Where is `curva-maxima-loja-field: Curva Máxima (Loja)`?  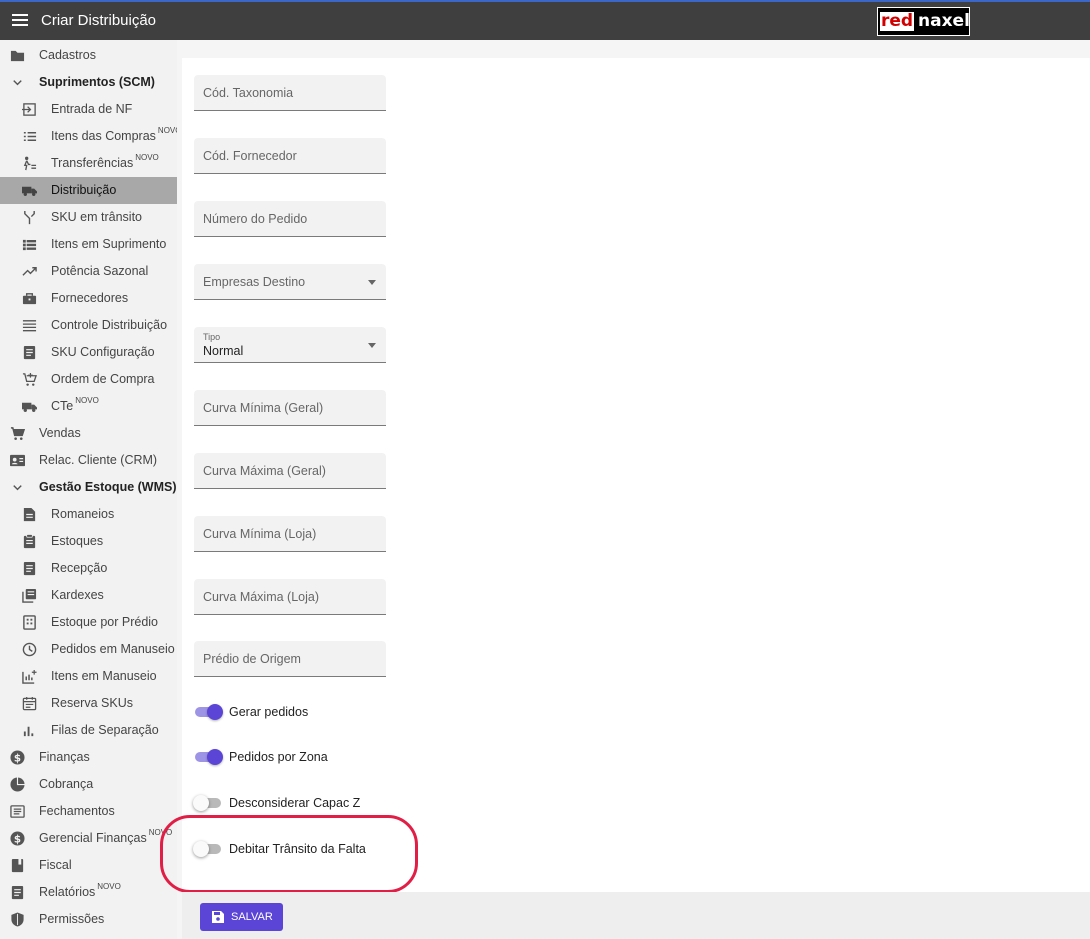 curva-maxima-loja-field: Curva Máxima (Loja) is located at coordinates (290, 597).